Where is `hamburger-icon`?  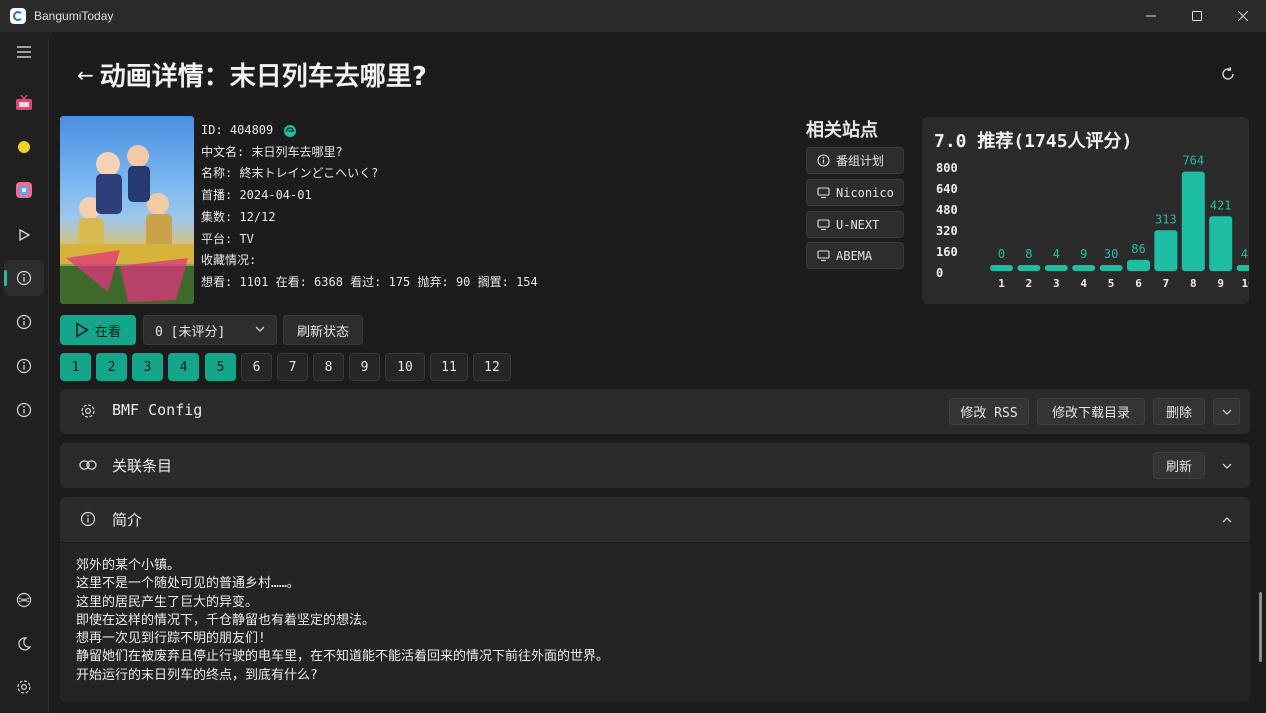
hamburger-icon is located at coordinates (24, 52).